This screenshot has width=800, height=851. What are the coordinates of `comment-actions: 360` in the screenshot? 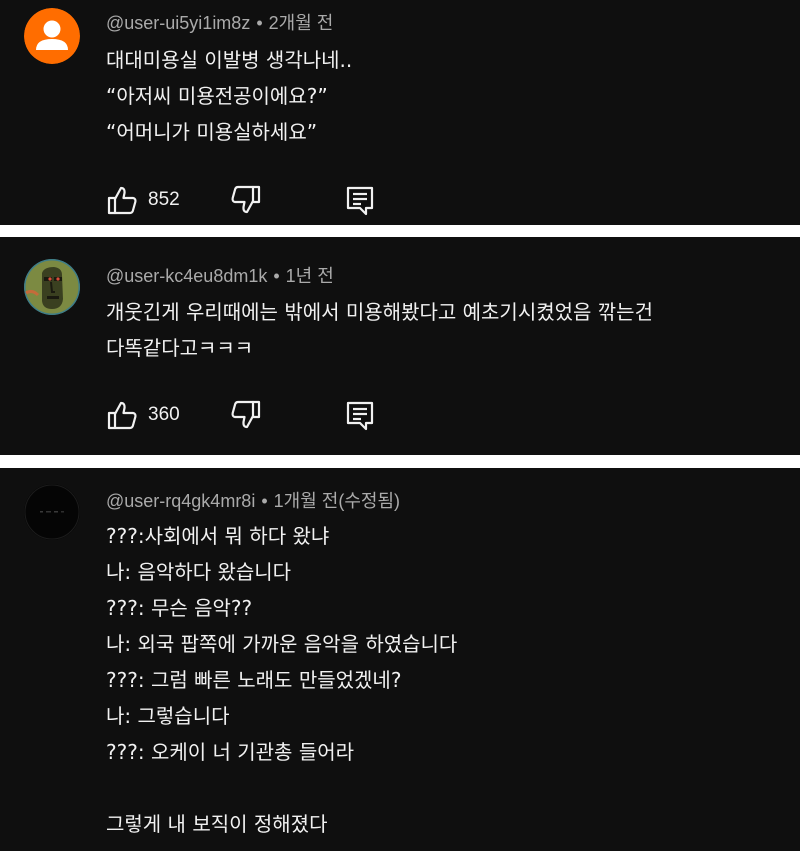 It's located at (256, 415).